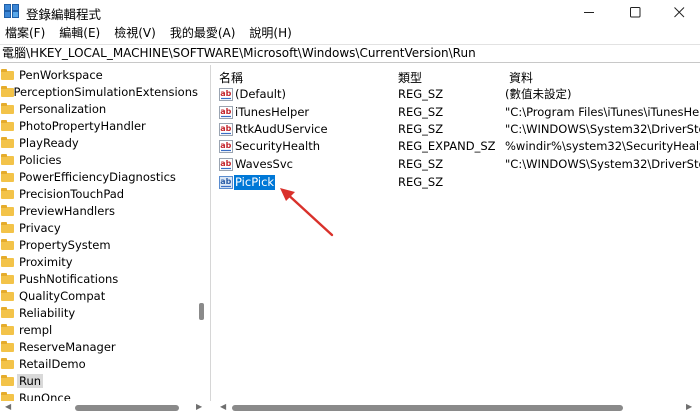  What do you see at coordinates (100, 159) in the screenshot?
I see `tree-item: Policies` at bounding box center [100, 159].